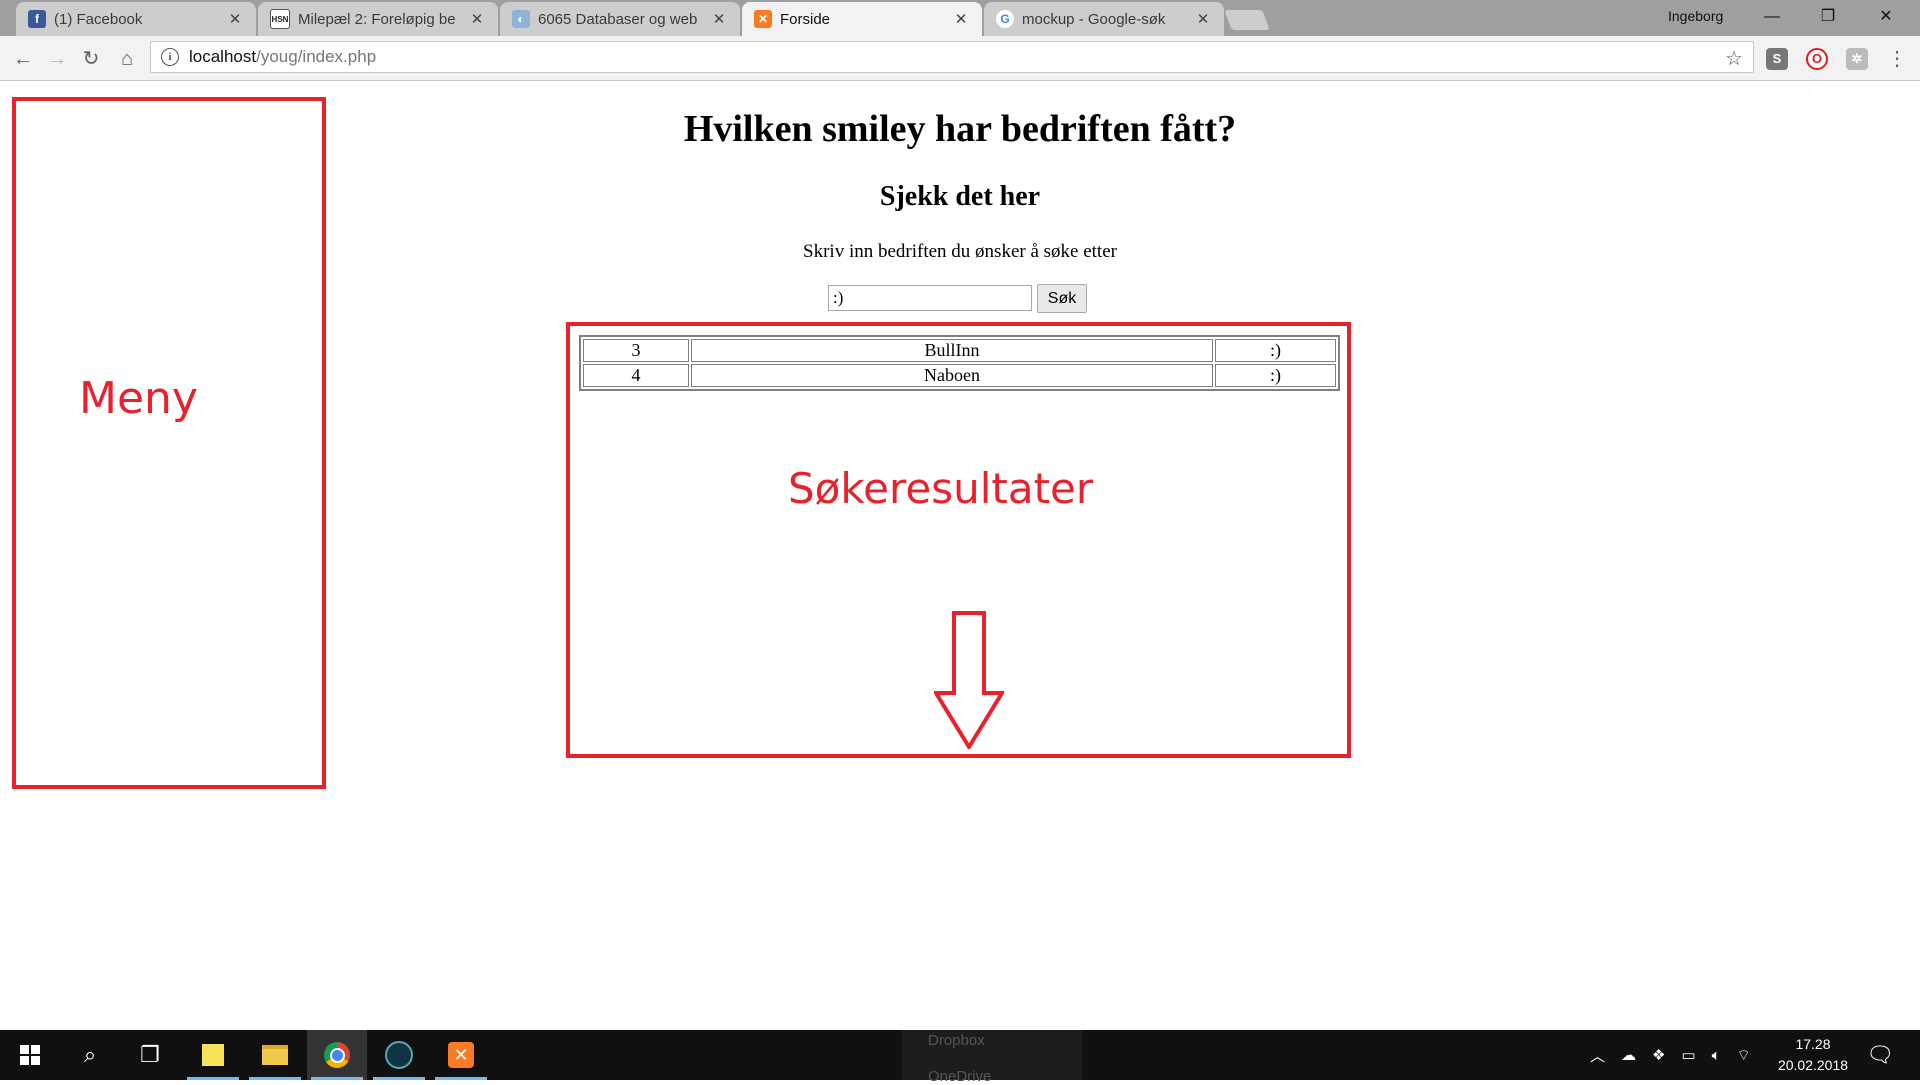  What do you see at coordinates (169, 443) in the screenshot?
I see `menu-annotation-box` at bounding box center [169, 443].